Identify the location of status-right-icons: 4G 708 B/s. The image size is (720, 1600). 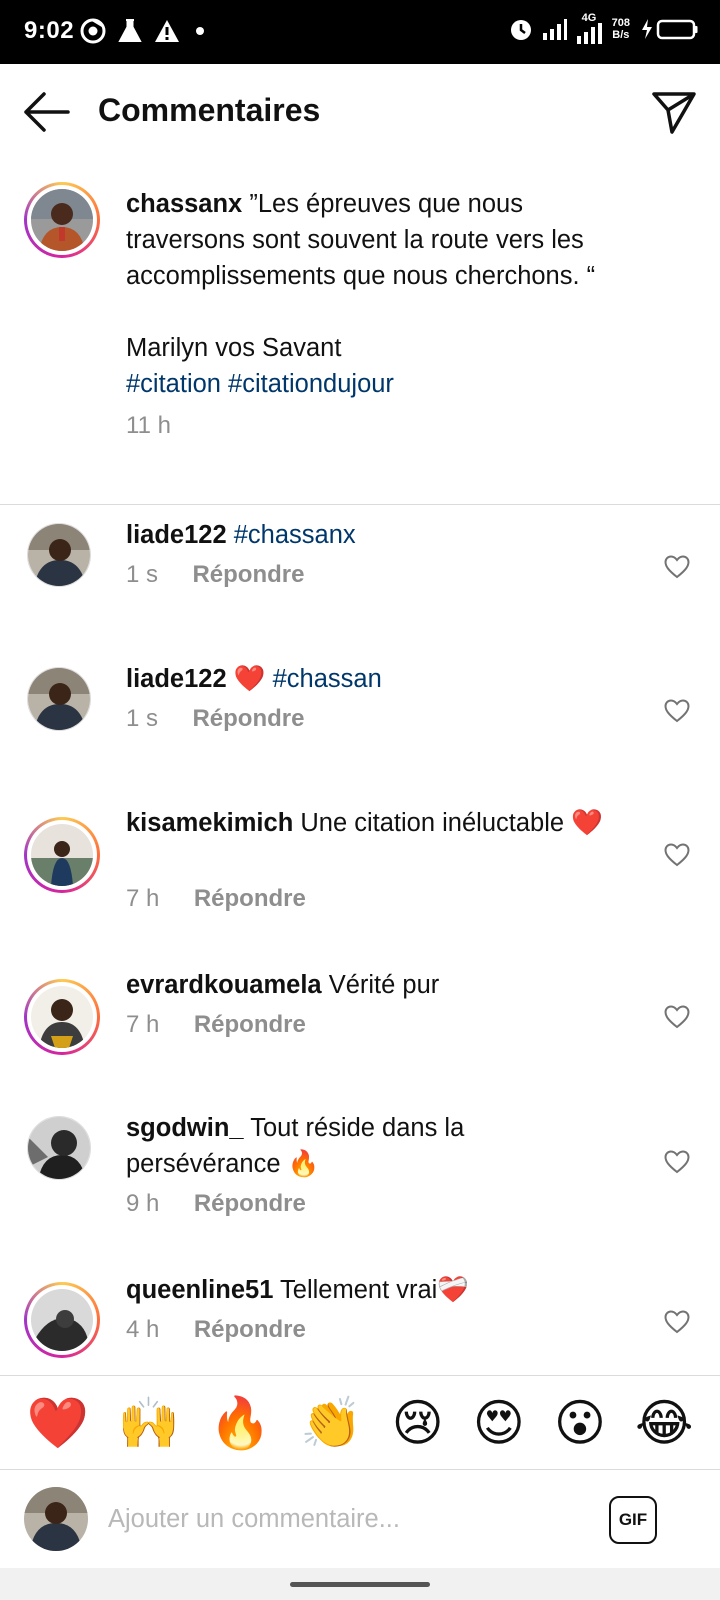
(603, 28).